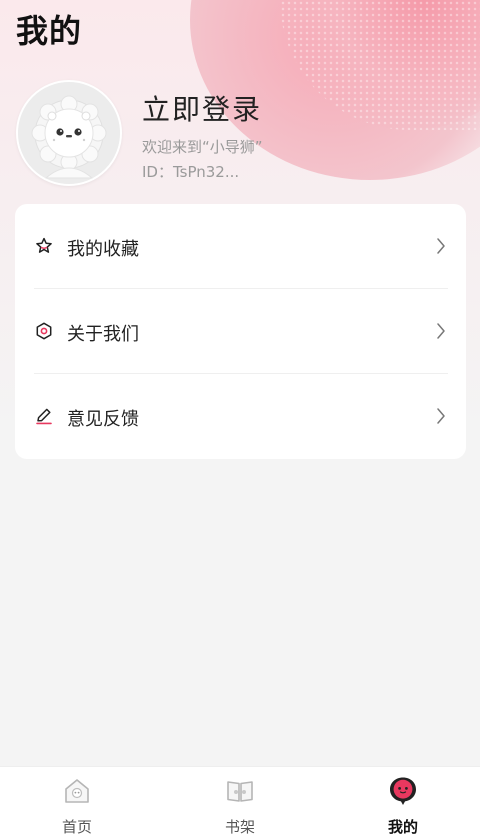 The image size is (480, 840). I want to click on tab-profile: 我的, so click(403, 803).